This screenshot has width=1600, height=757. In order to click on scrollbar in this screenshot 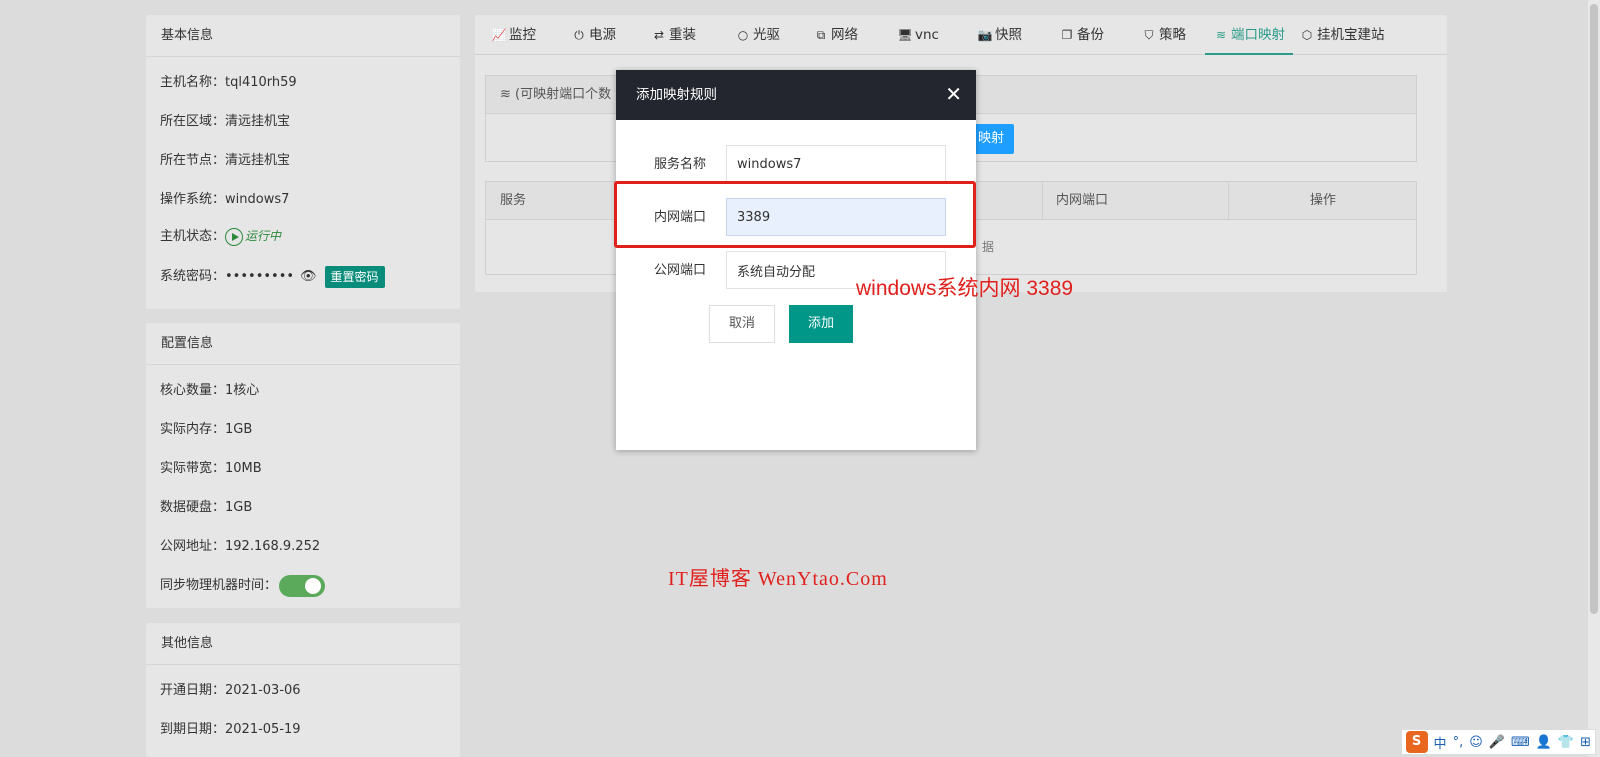, I will do `click(1594, 378)`.